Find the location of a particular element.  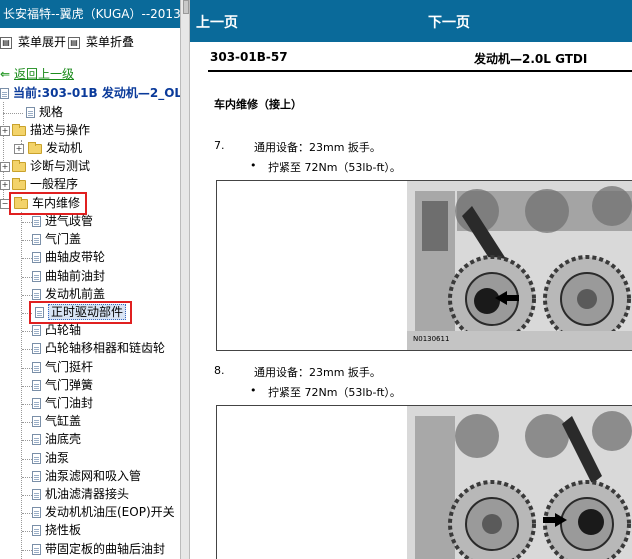

tree-item-subitem: 机油滤清器接头 is located at coordinates (80, 494).